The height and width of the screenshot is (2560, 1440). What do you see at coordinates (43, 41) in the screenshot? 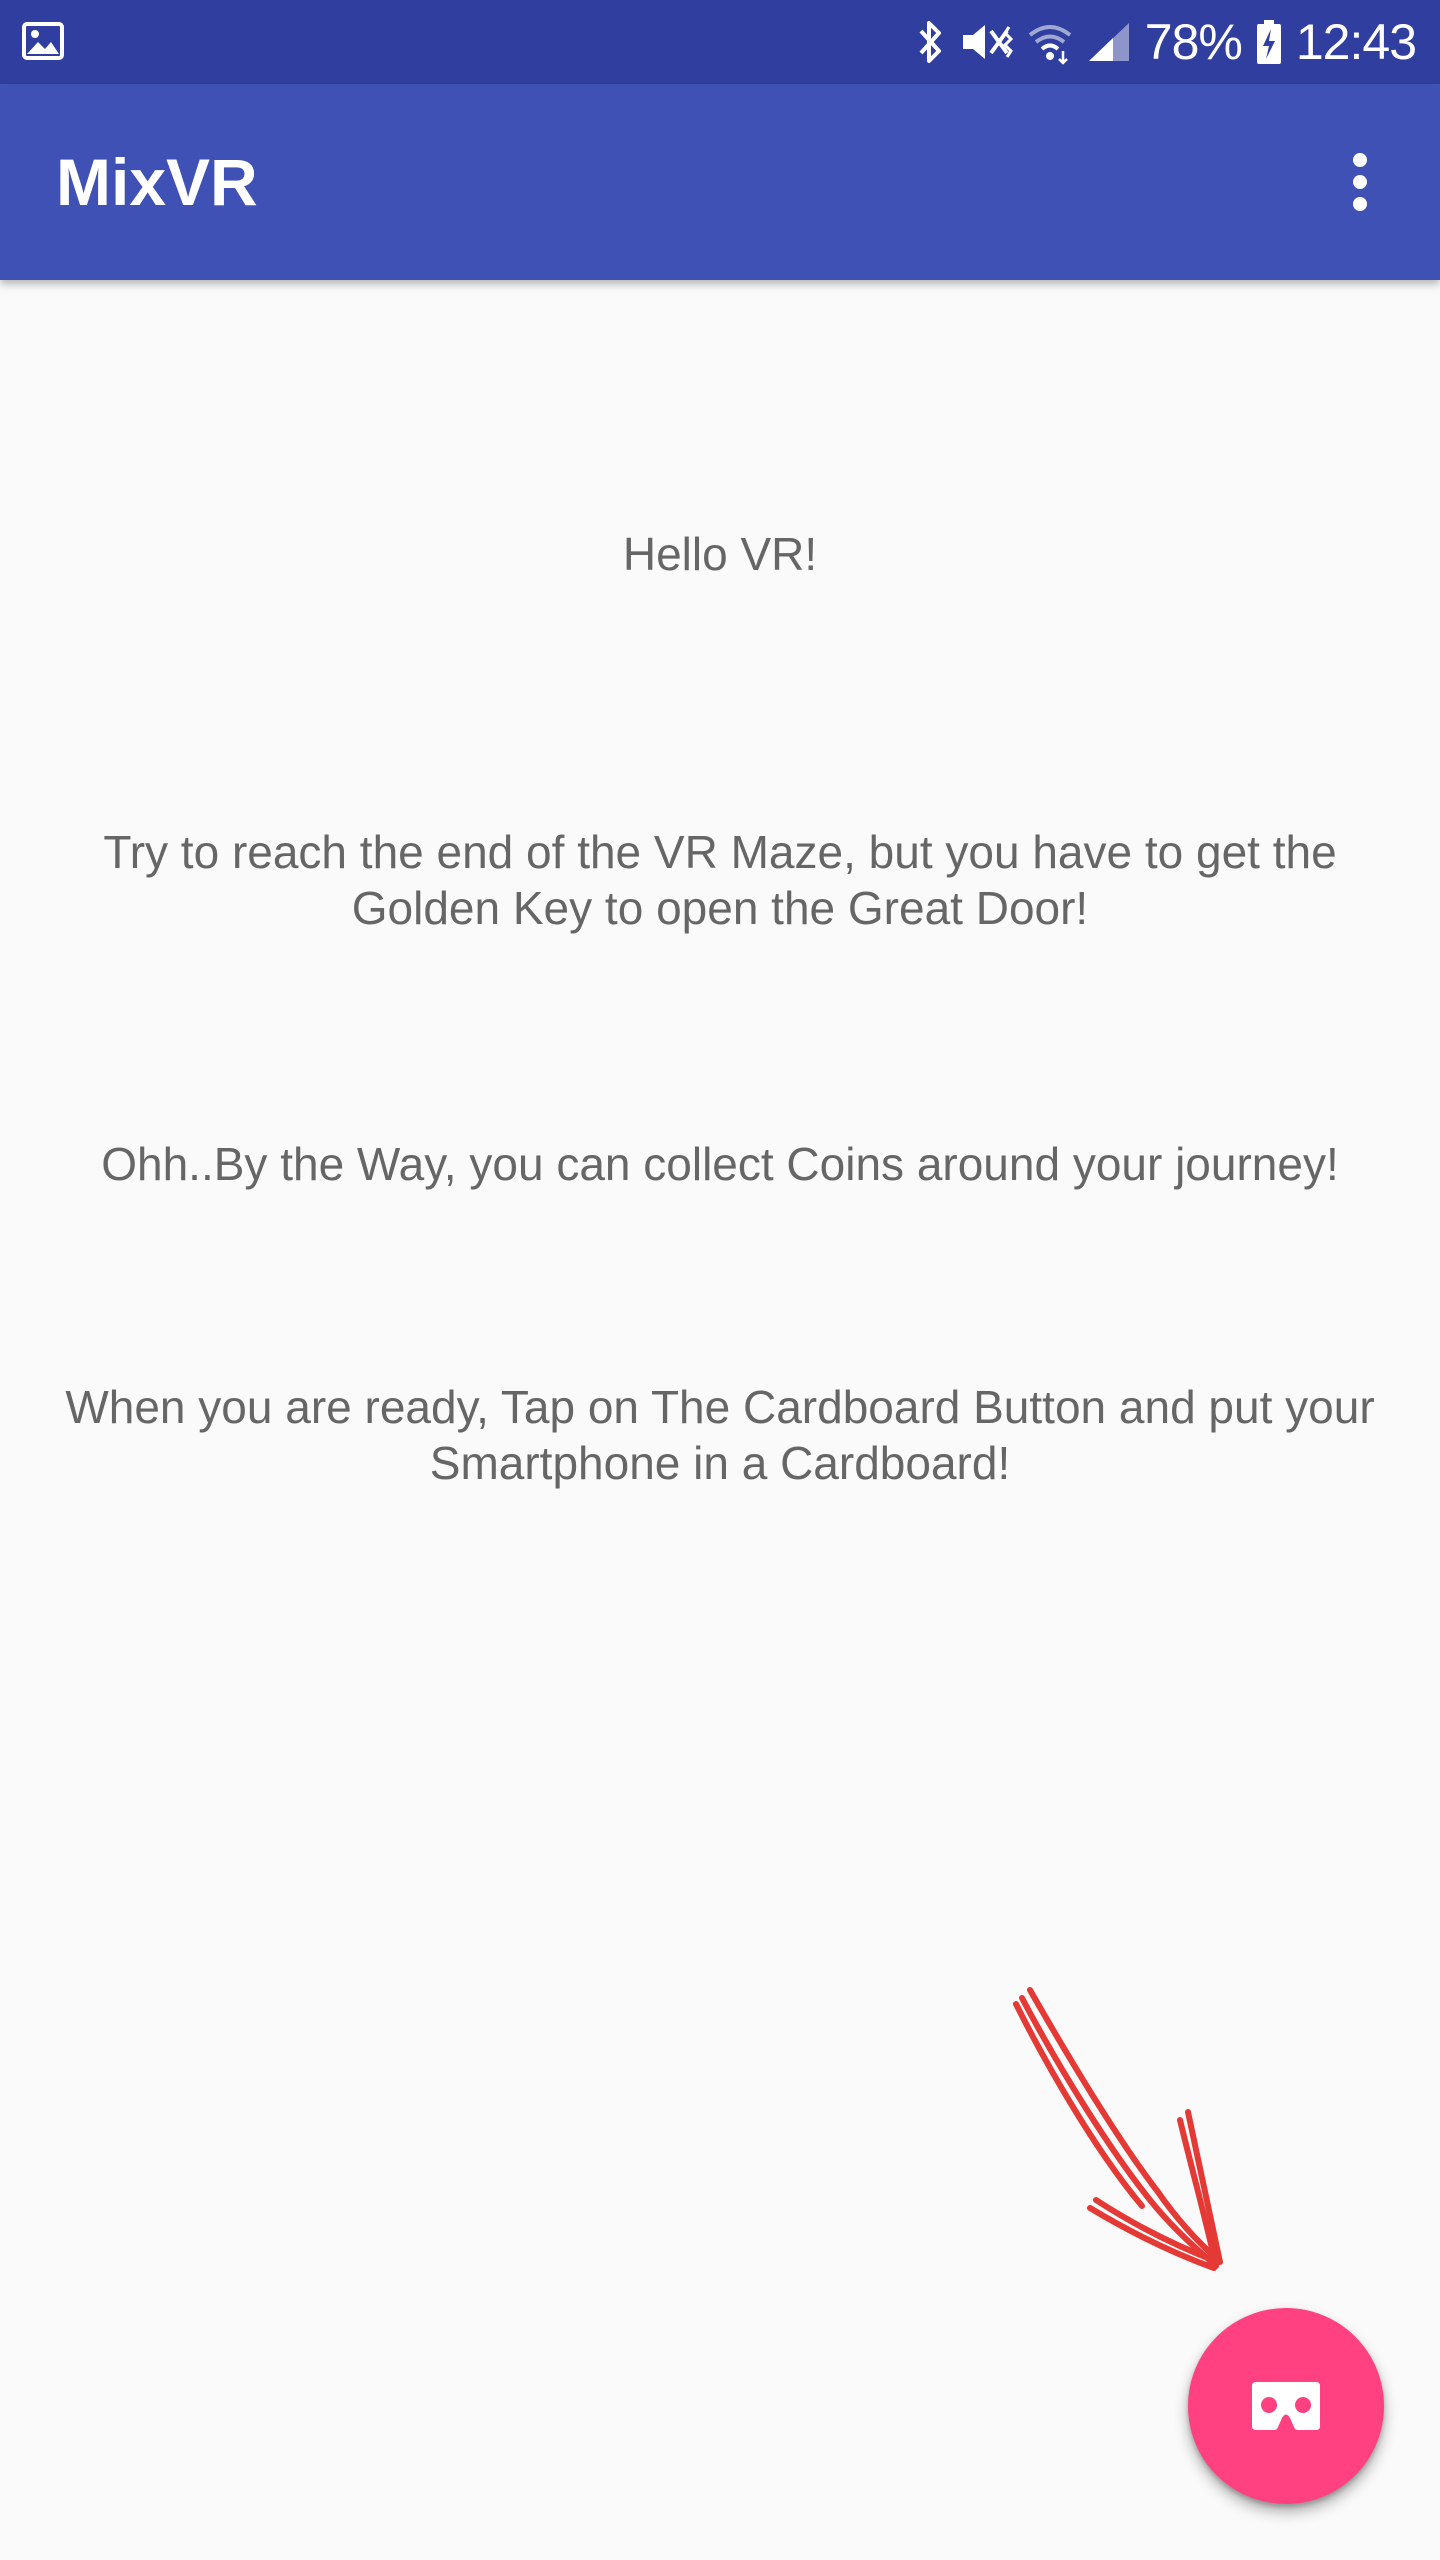
I see `image-notification-icon` at bounding box center [43, 41].